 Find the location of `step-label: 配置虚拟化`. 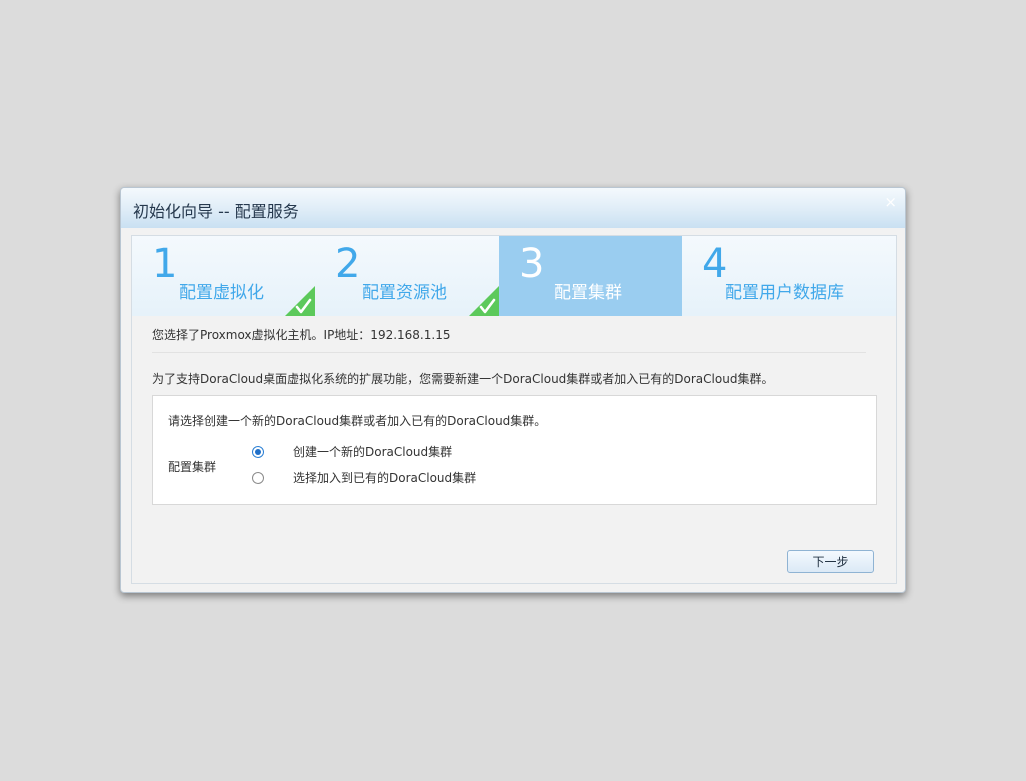

step-label: 配置虚拟化 is located at coordinates (221, 293).